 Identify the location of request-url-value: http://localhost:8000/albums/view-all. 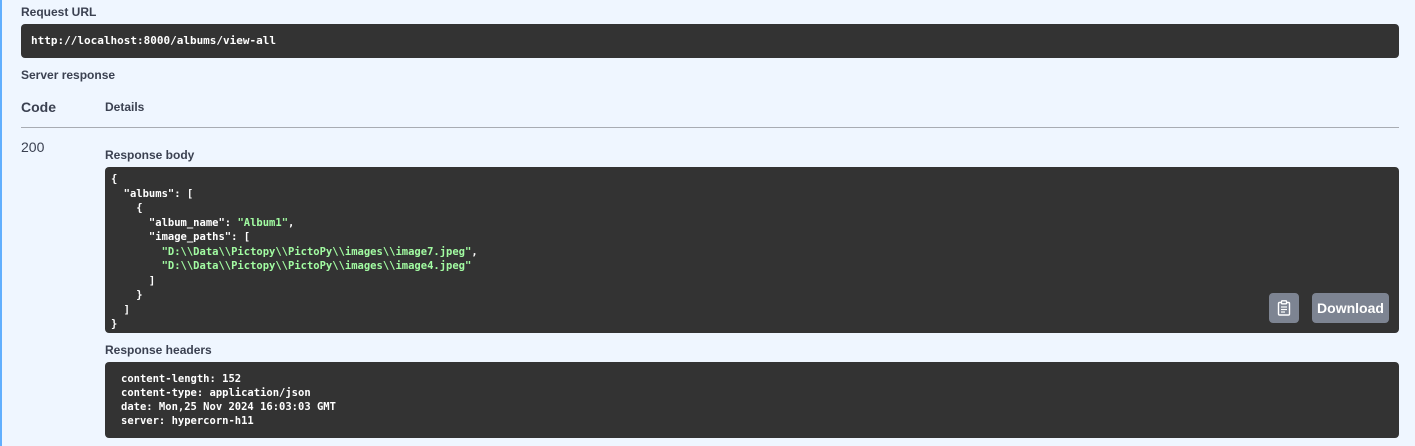
(154, 40).